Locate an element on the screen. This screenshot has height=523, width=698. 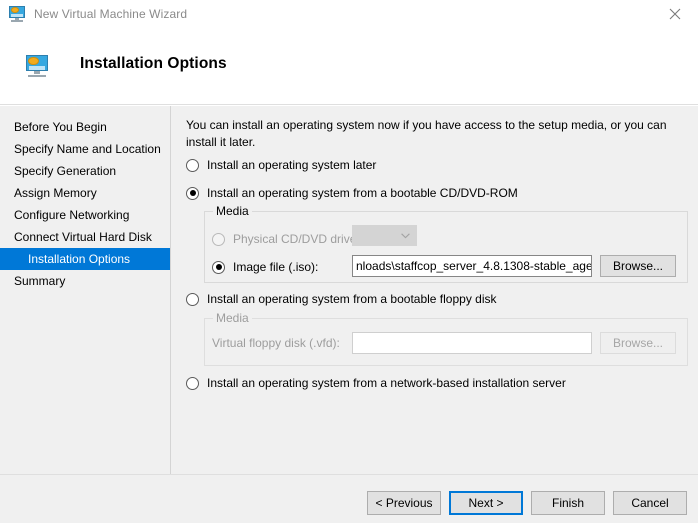
sidebar-item-connect-virtual-hard-disk: Connect Virtual Hard Disk is located at coordinates (85, 237).